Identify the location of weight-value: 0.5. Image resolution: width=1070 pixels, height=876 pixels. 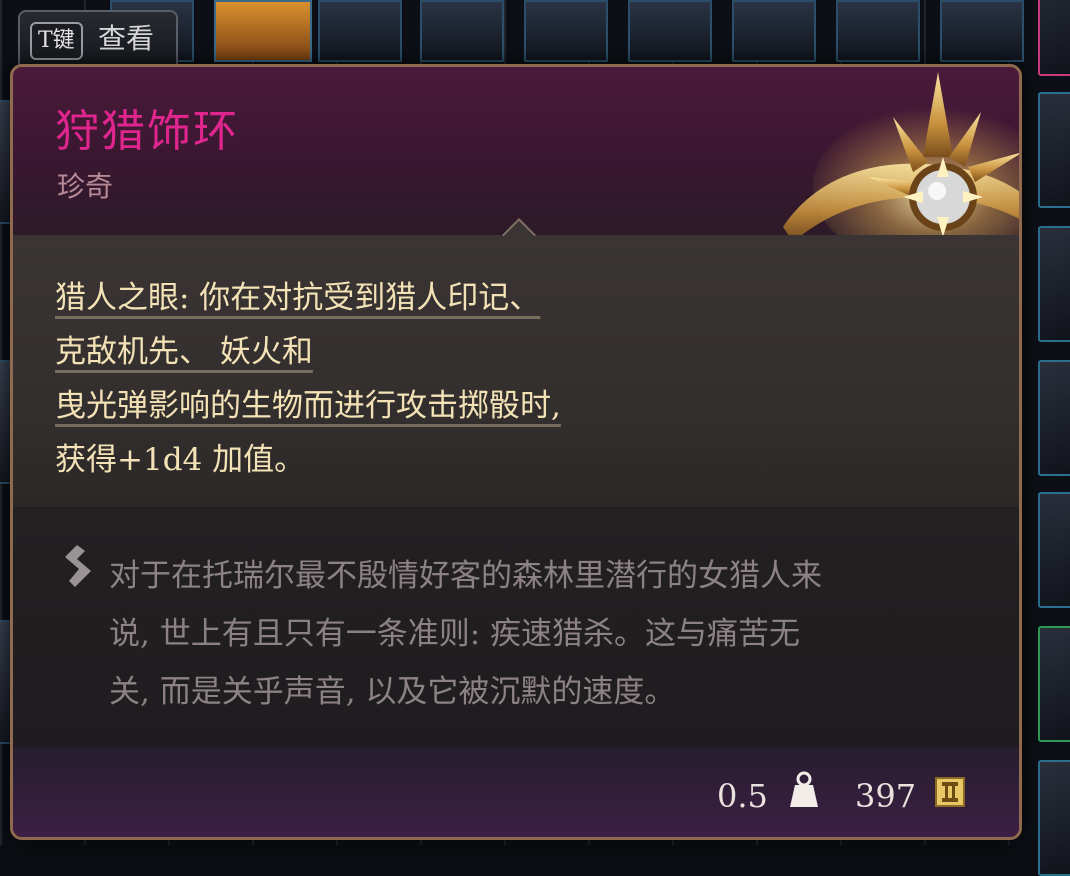
(742, 796).